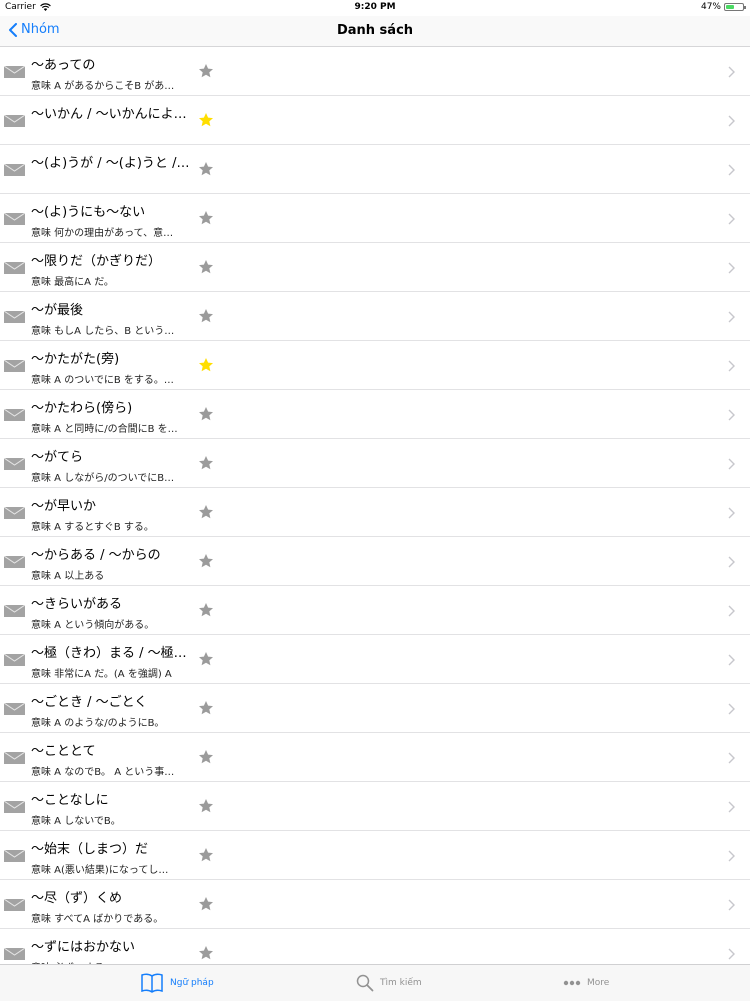 This screenshot has height=1001, width=750. I want to click on list-item-title: ～かたわら(傍ら), so click(82, 408).